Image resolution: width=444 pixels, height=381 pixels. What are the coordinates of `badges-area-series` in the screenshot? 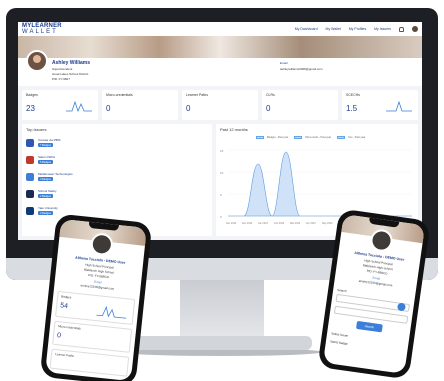 It's located at (320, 184).